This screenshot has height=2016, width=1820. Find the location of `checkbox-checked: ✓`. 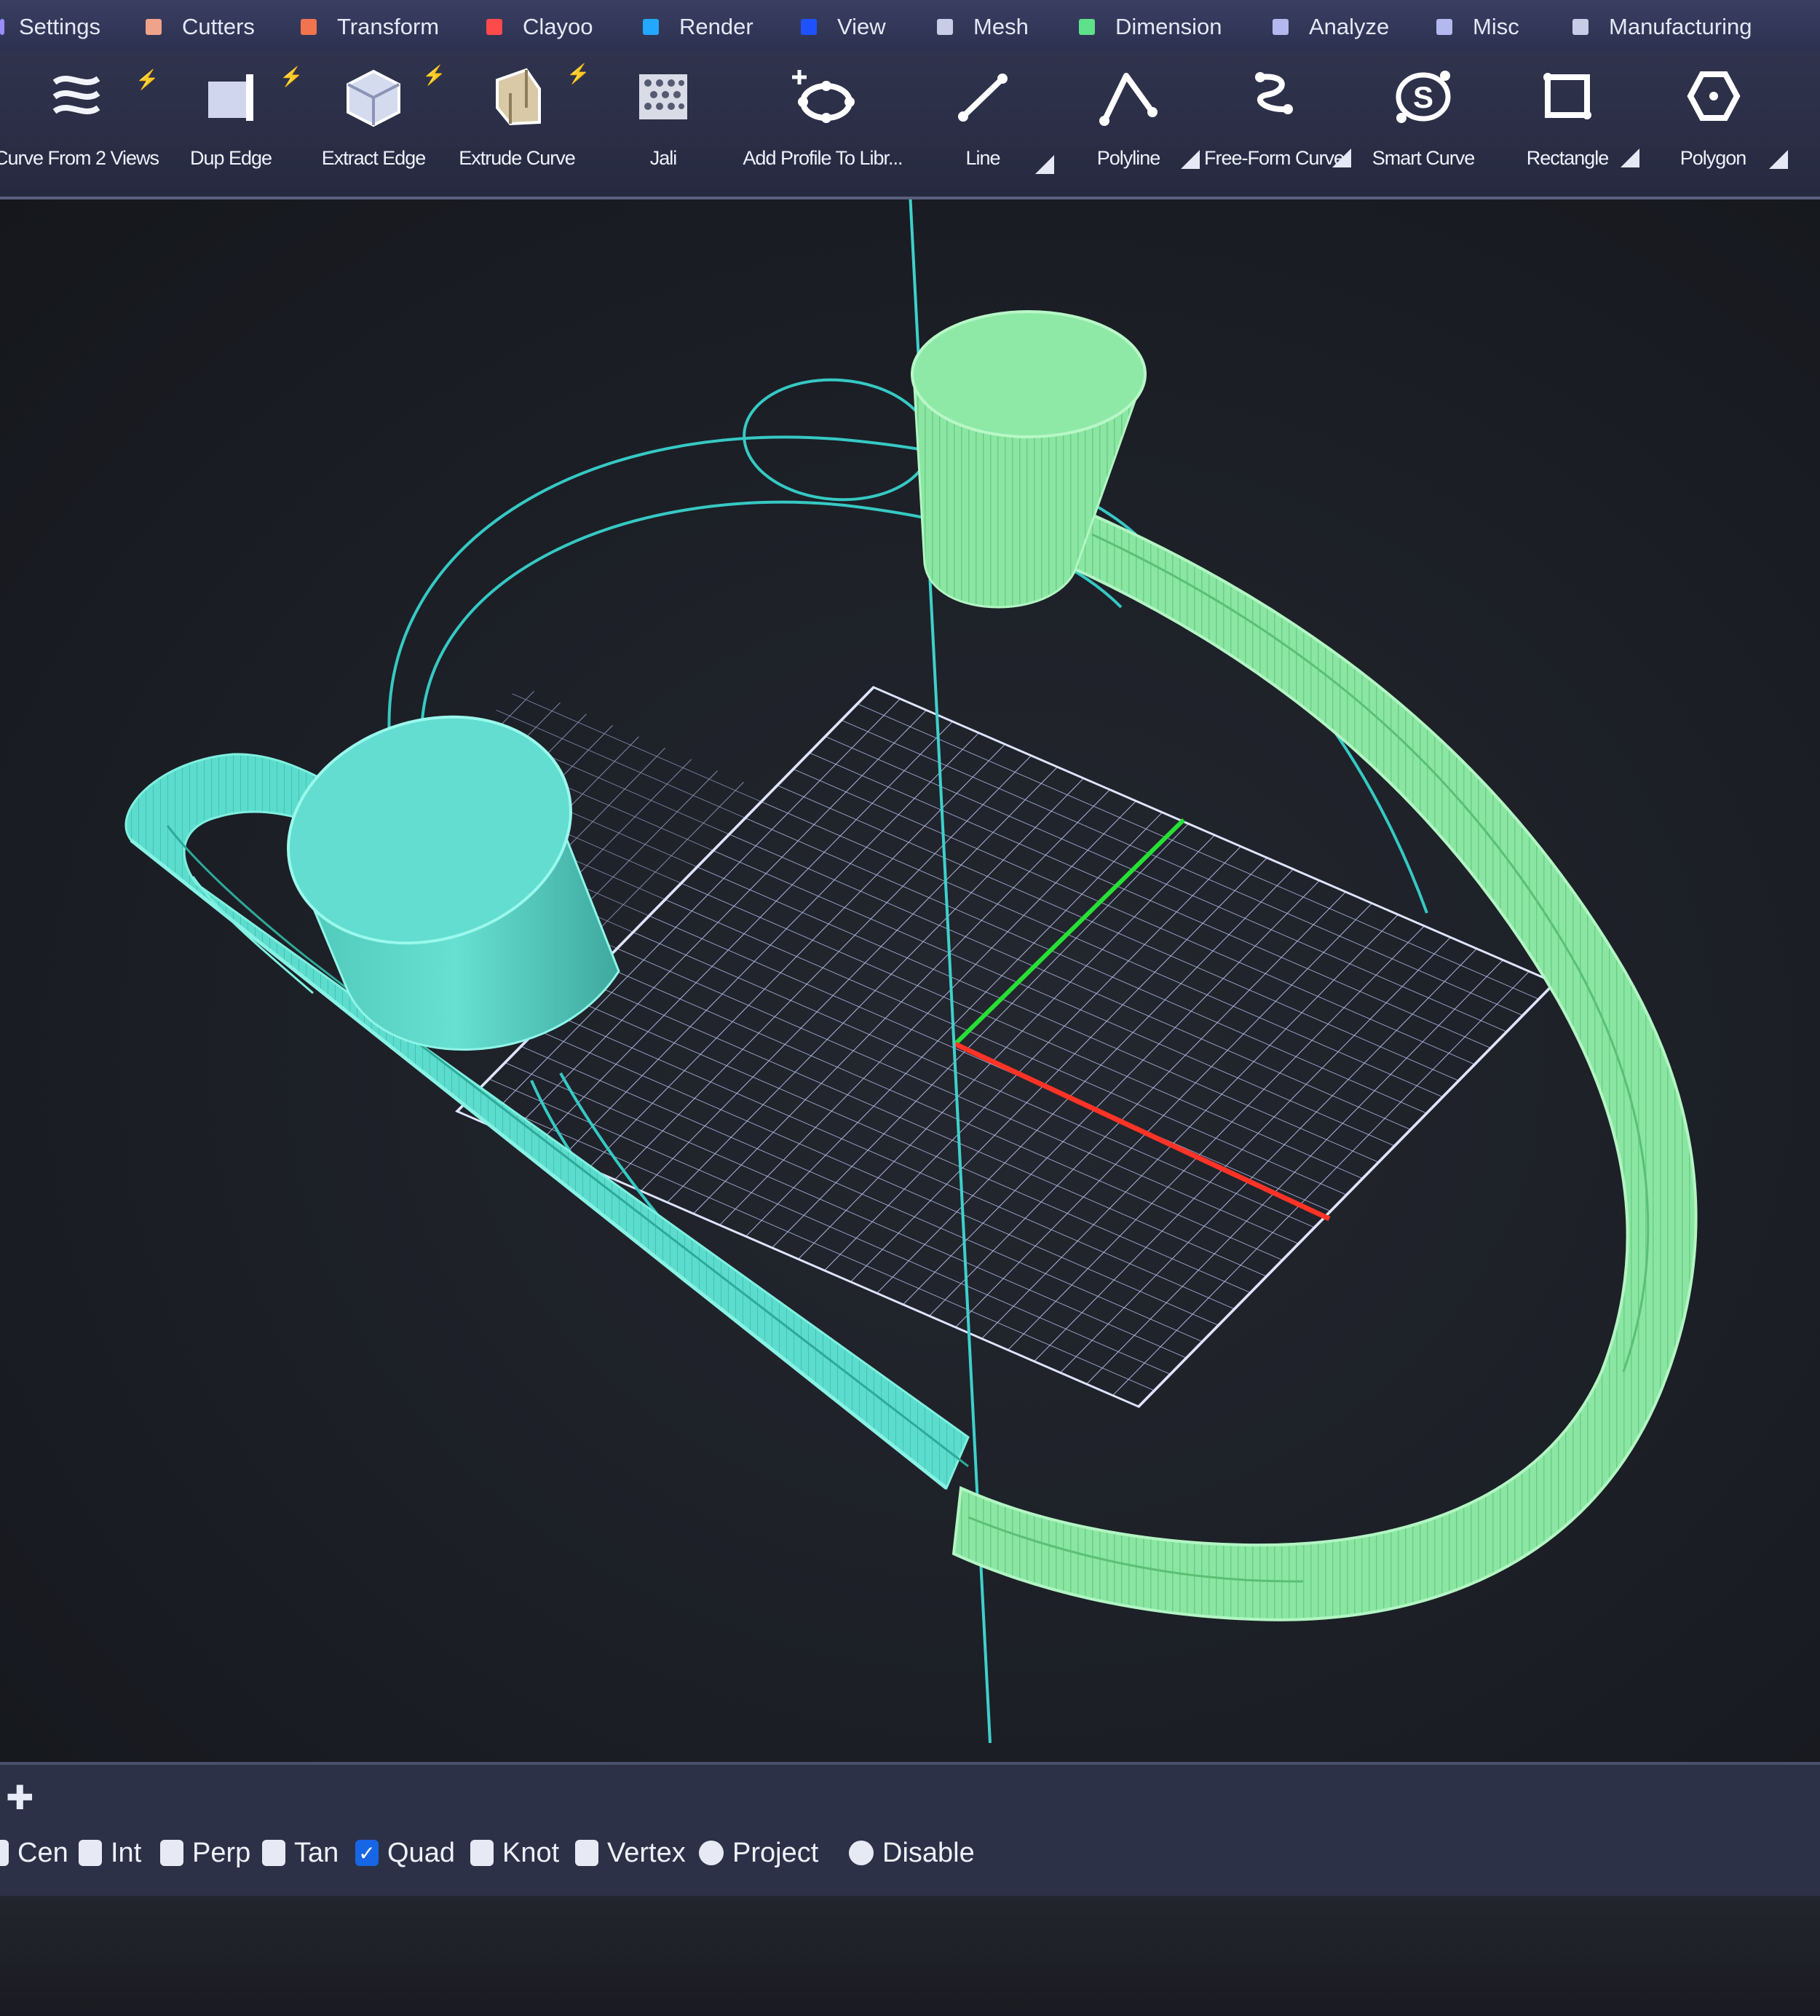

checkbox-checked: ✓ is located at coordinates (367, 1853).